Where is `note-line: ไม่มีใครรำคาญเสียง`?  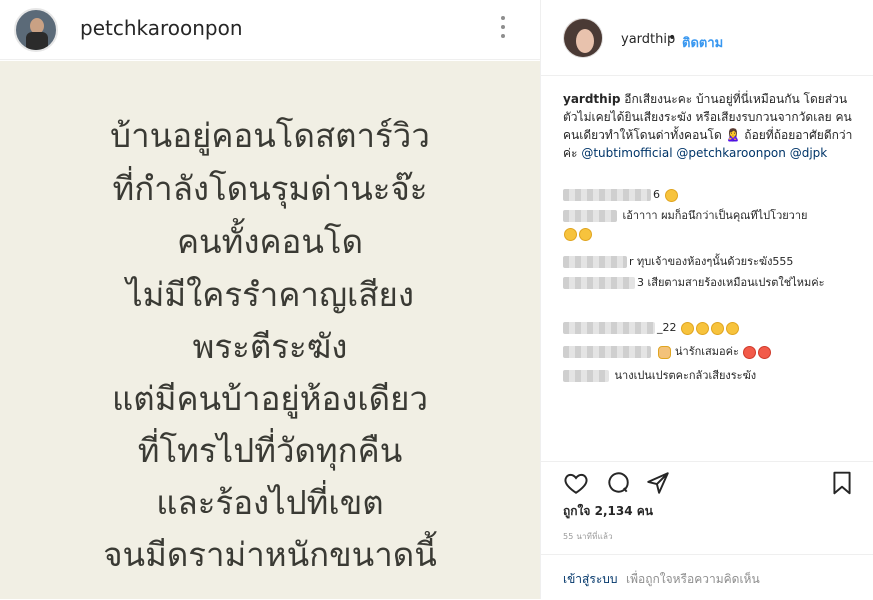
note-line: ไม่มีใครรำคาญเสียง is located at coordinates (270, 294).